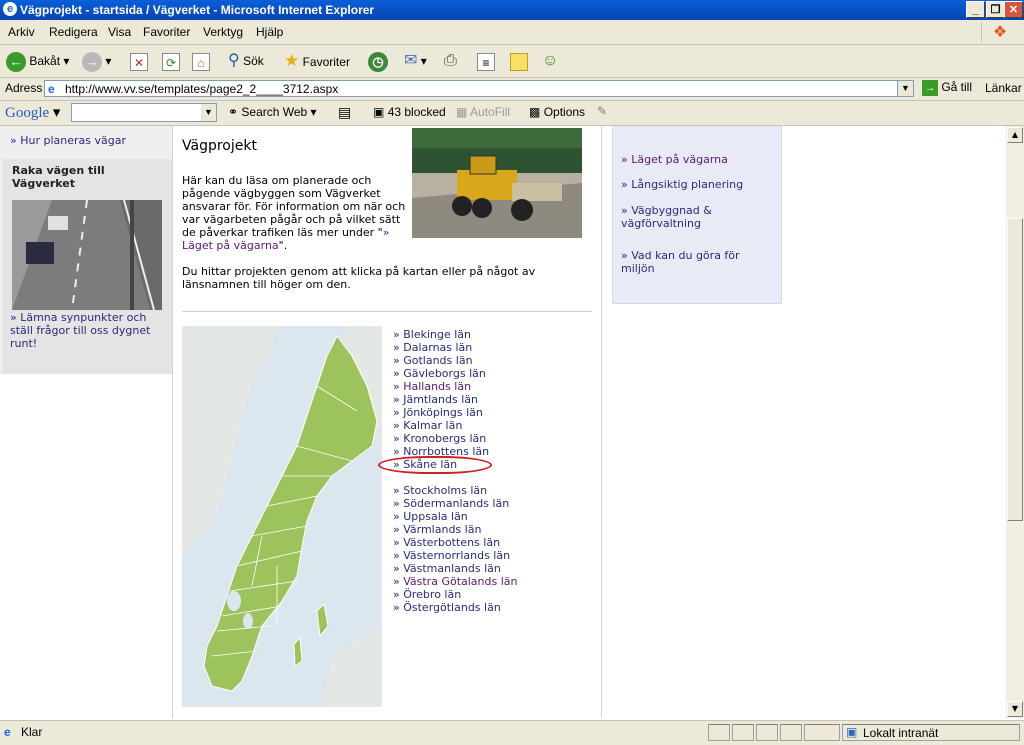  I want to click on google-search-input: ▼, so click(144, 112).